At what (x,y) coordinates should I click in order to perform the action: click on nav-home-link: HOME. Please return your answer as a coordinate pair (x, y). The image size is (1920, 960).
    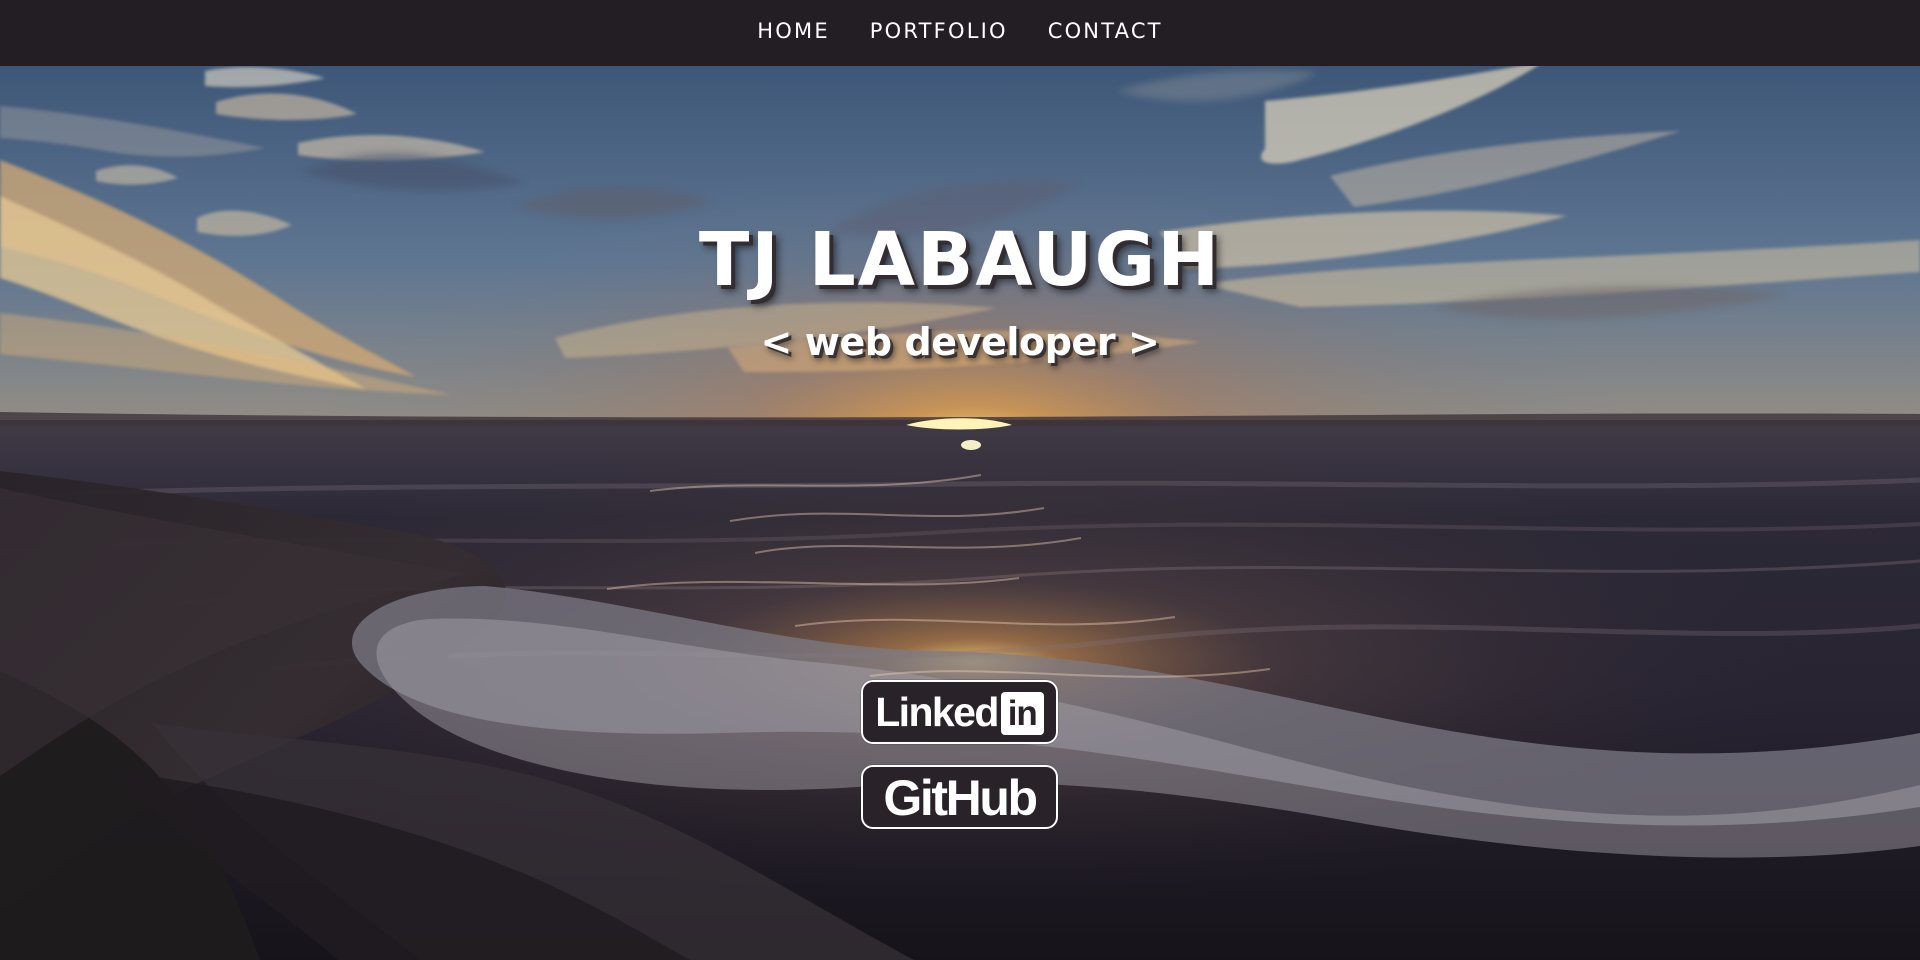
    Looking at the image, I should click on (793, 31).